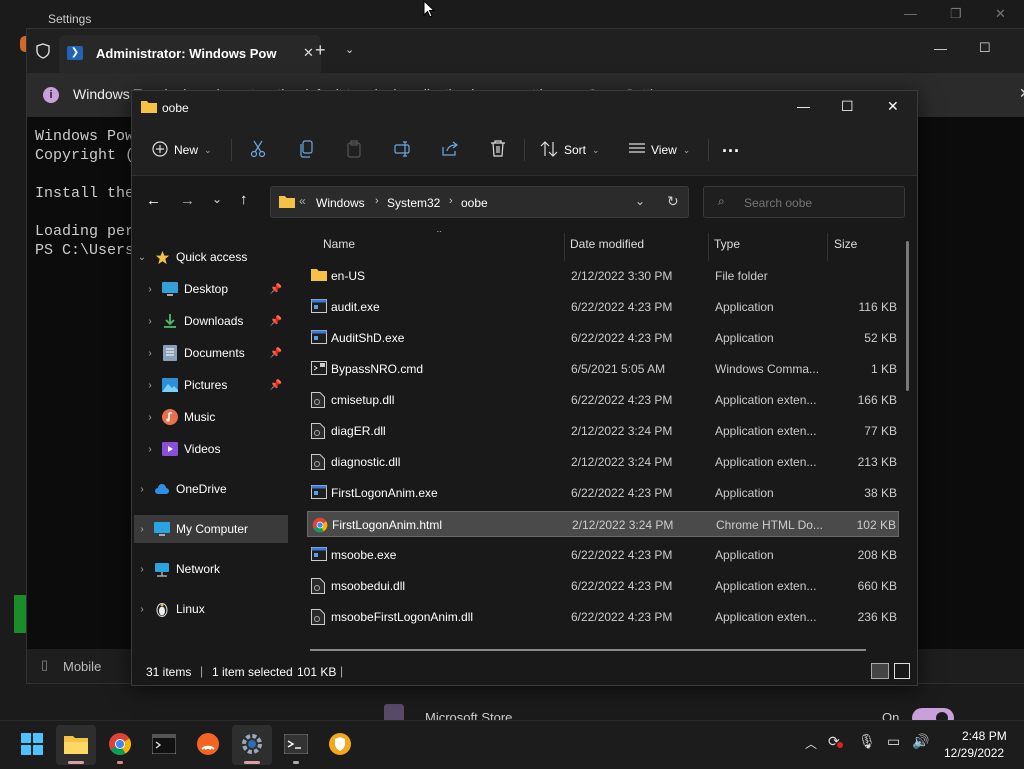  Describe the element at coordinates (340, 745) in the screenshot. I see `taskbar-app-shield` at that location.